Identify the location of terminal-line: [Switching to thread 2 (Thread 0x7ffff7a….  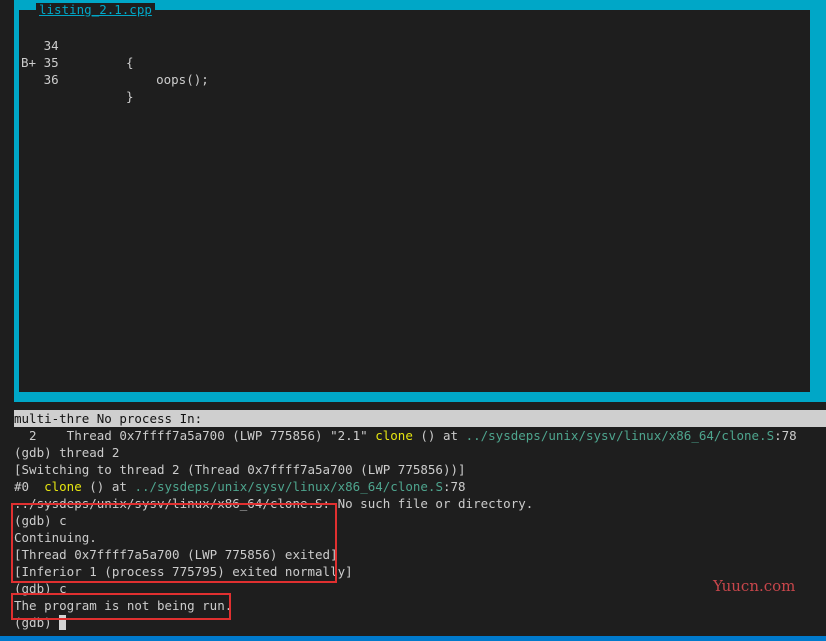
(240, 469).